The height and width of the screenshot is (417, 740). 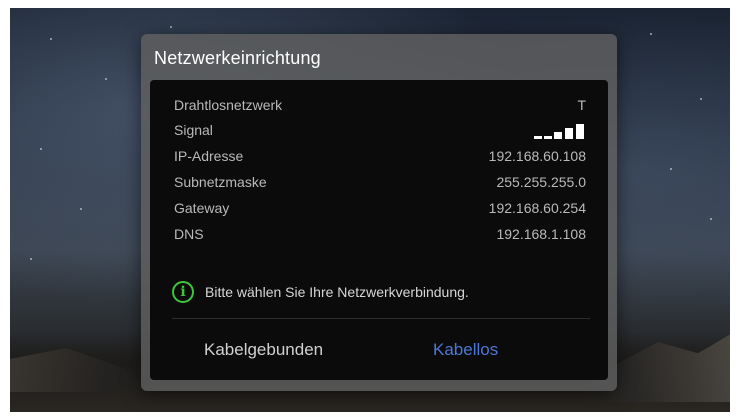 I want to click on gateway-value: 192.168.60.254, so click(x=537, y=208).